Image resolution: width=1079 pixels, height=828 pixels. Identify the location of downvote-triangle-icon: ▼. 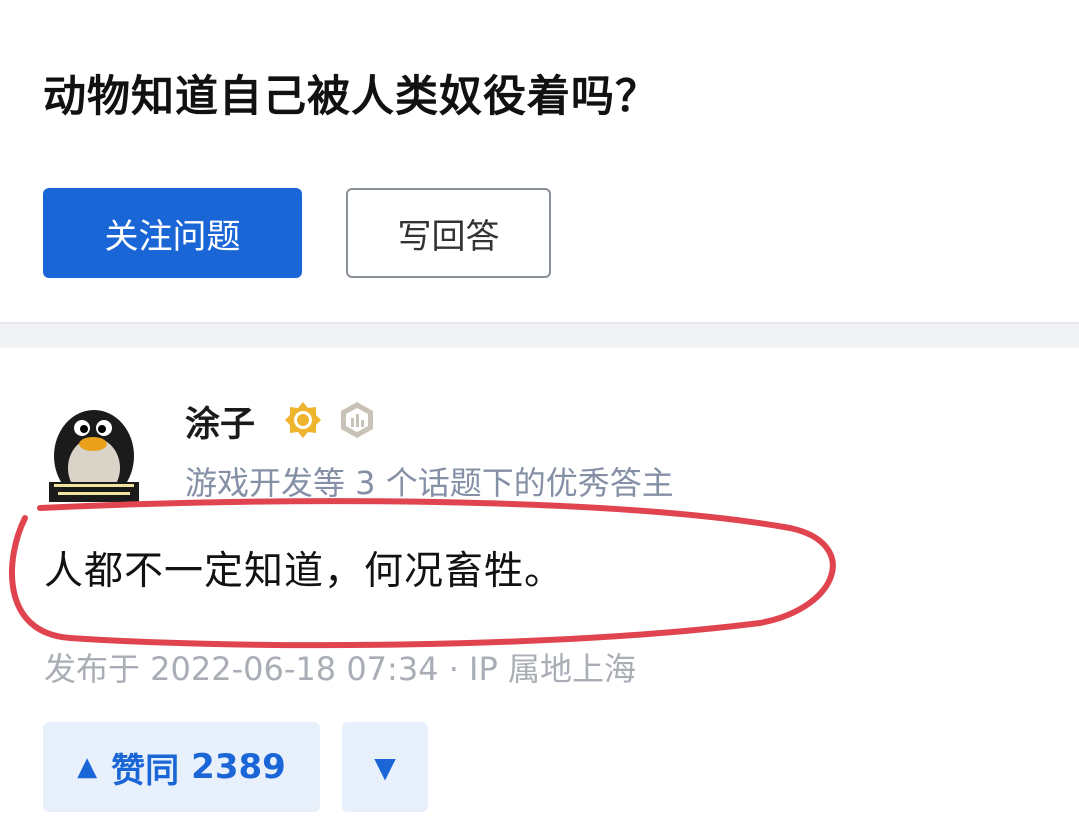
(385, 767).